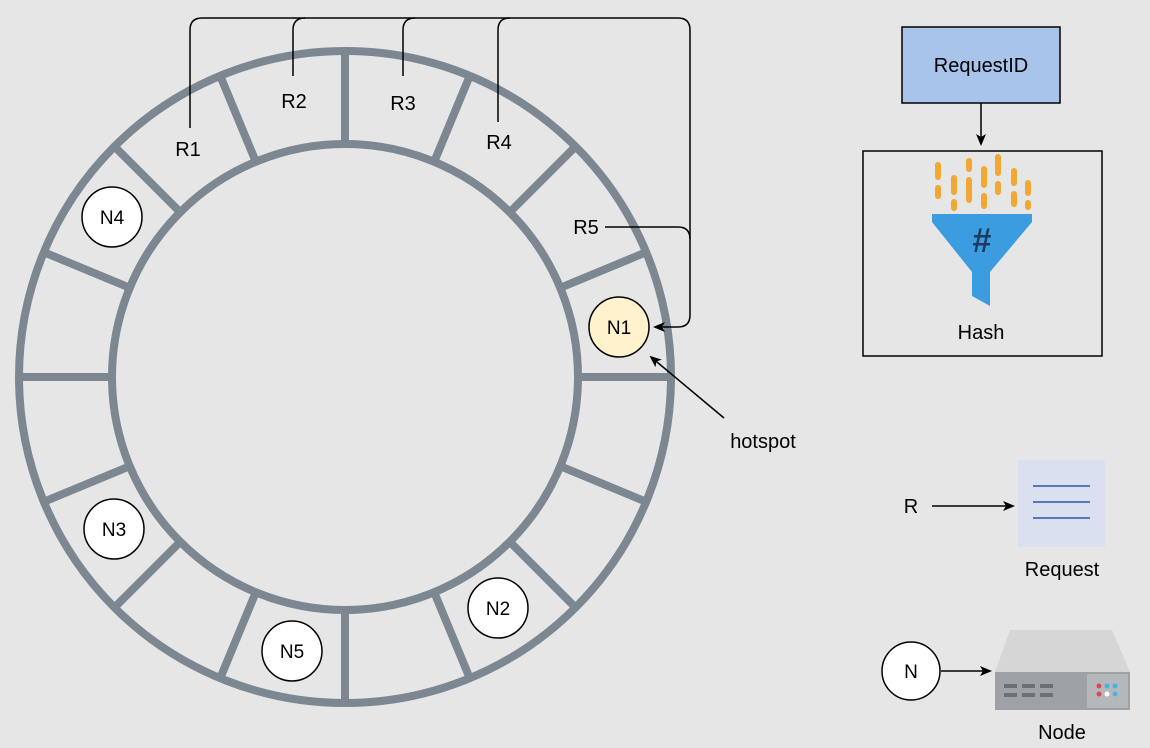 Image resolution: width=1150 pixels, height=748 pixels. I want to click on hash-funnel-icon: #, so click(982, 230).